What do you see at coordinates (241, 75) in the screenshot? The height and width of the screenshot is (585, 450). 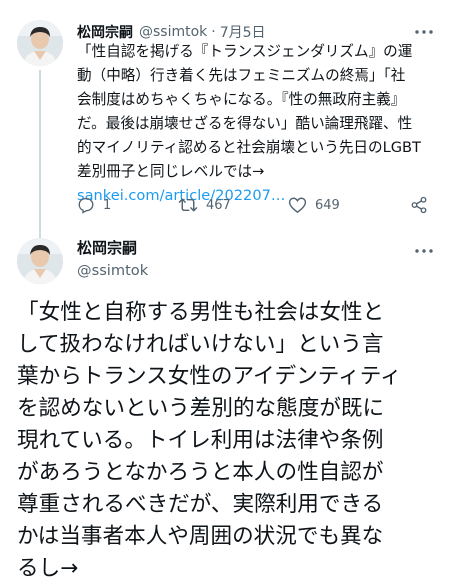 I see `tweet-text-line: 動（中略）行き着く先はフェミニズムの終焉」「社` at bounding box center [241, 75].